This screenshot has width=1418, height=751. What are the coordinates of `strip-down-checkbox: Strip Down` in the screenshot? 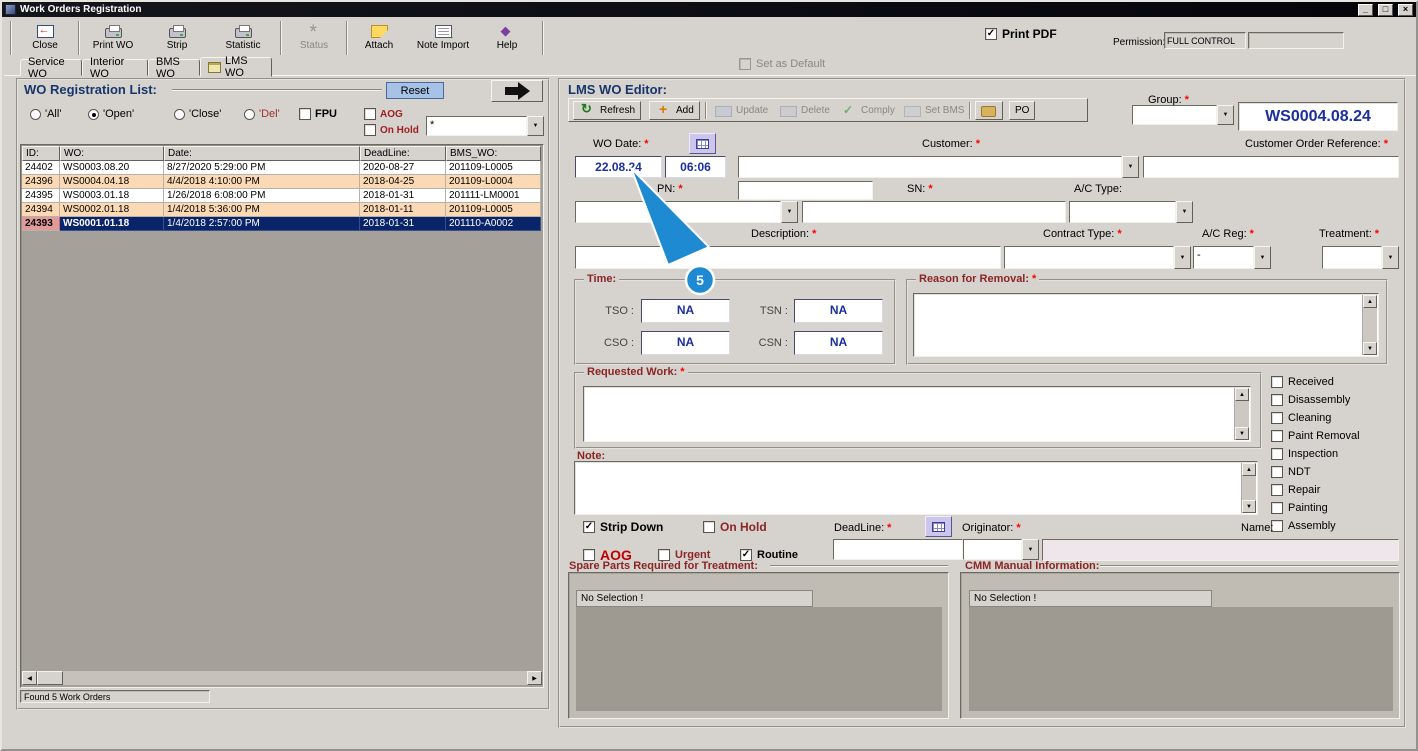 It's located at (623, 527).